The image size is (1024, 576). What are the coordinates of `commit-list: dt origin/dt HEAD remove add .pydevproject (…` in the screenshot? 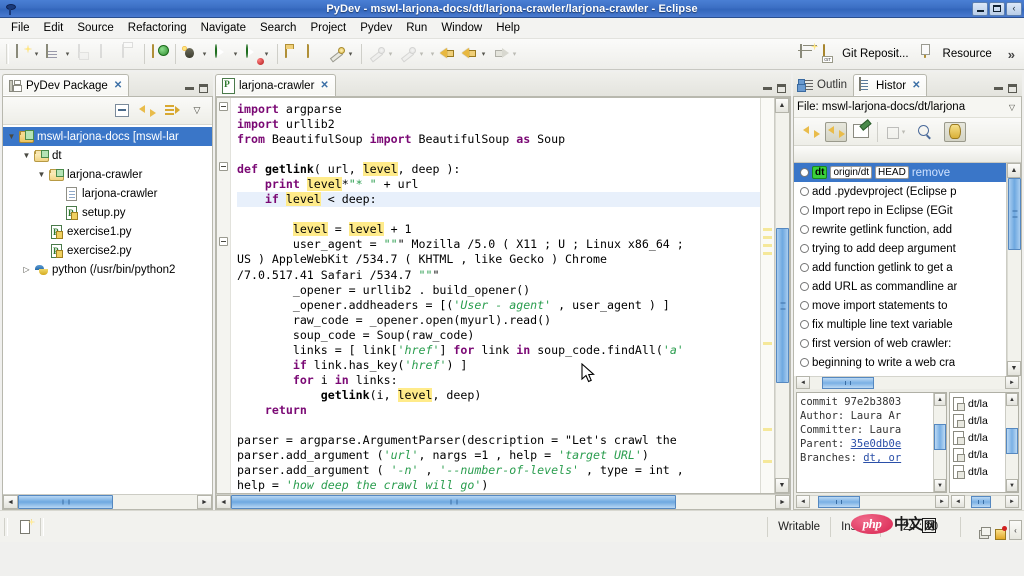 It's located at (900, 269).